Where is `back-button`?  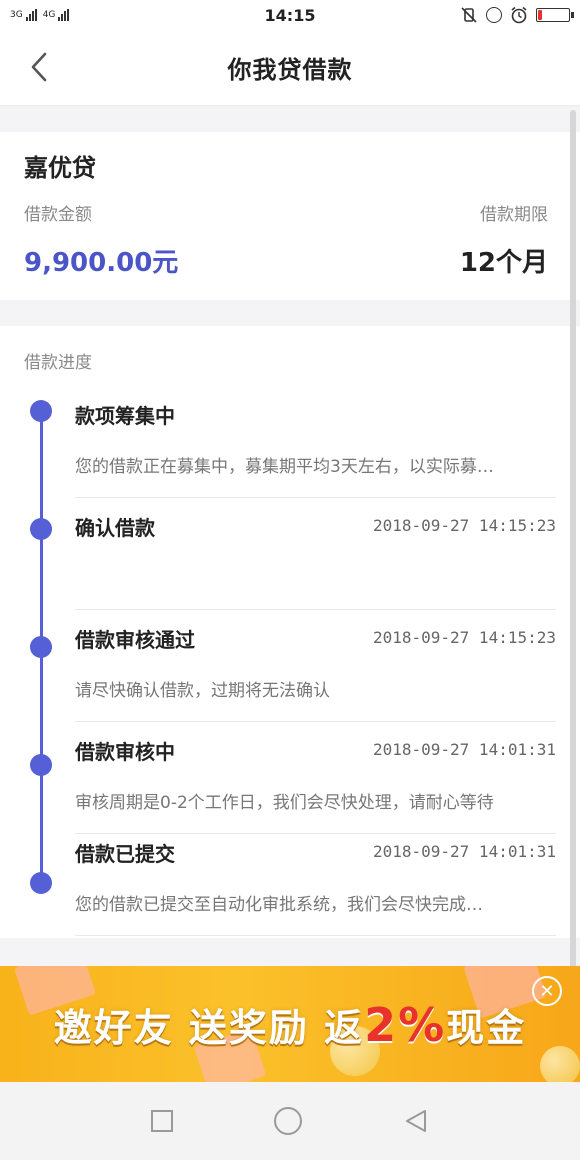
back-button is located at coordinates (39, 67).